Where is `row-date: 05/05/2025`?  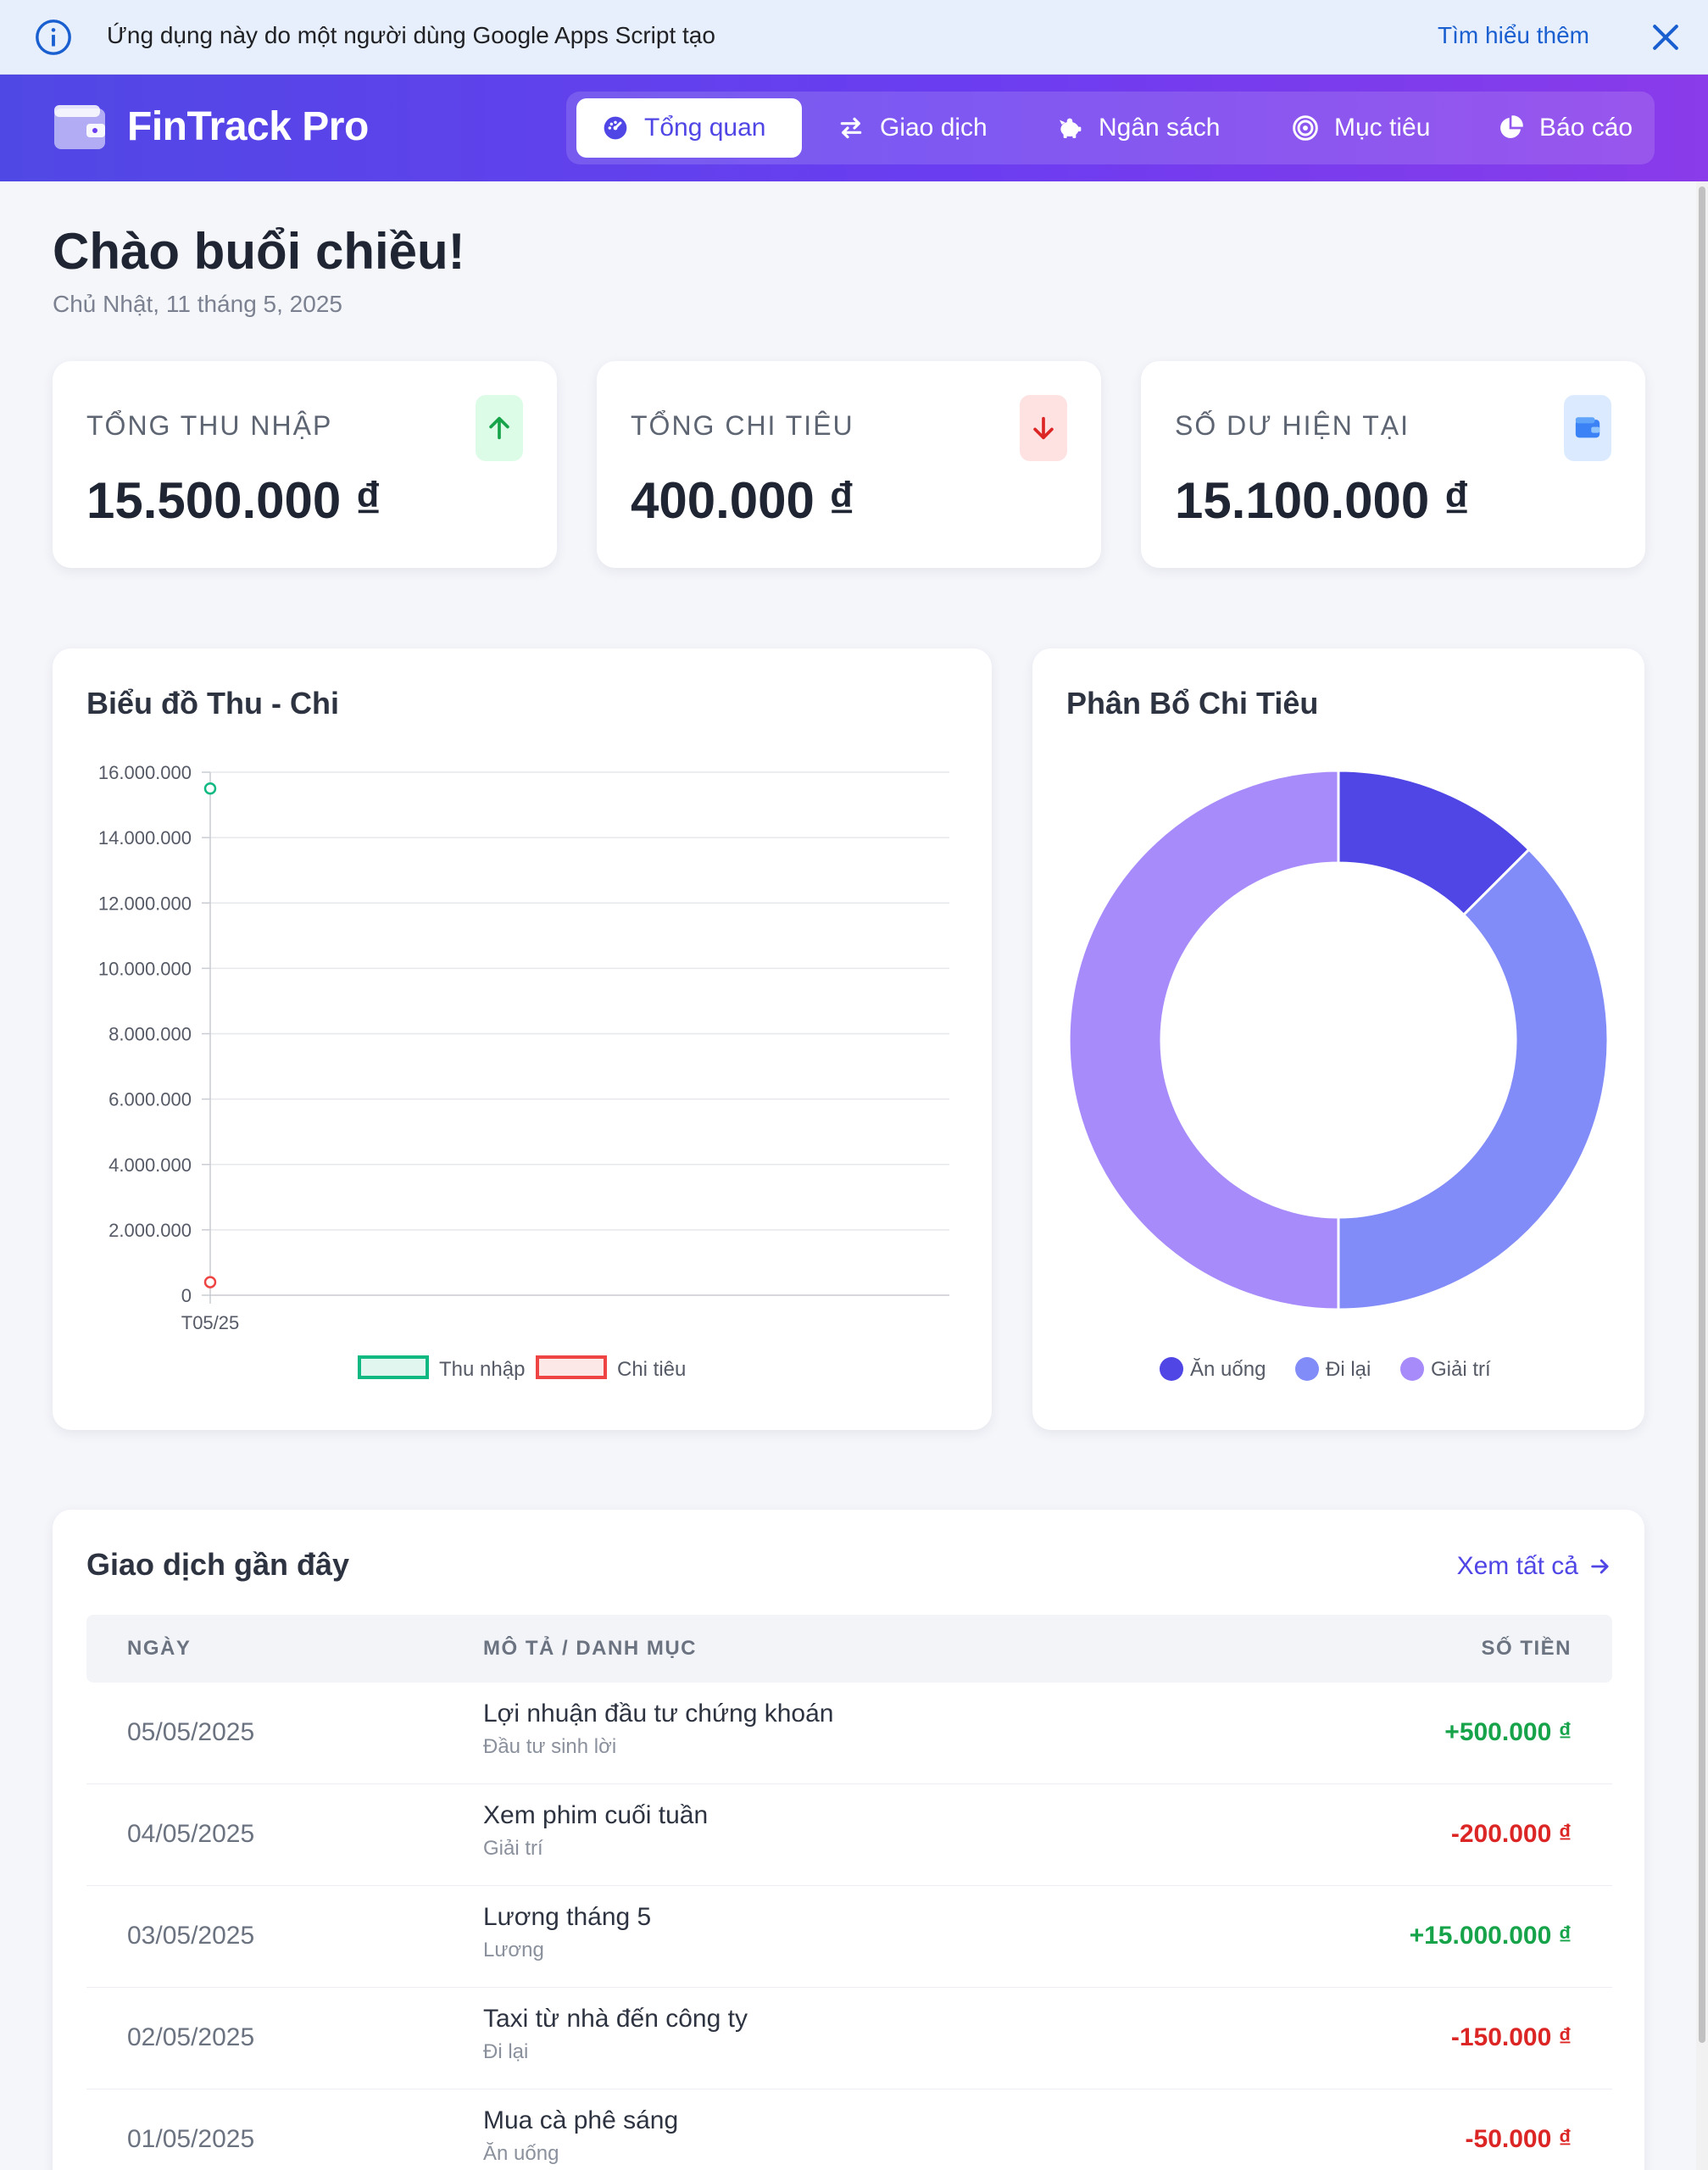
row-date: 05/05/2025 is located at coordinates (191, 1732).